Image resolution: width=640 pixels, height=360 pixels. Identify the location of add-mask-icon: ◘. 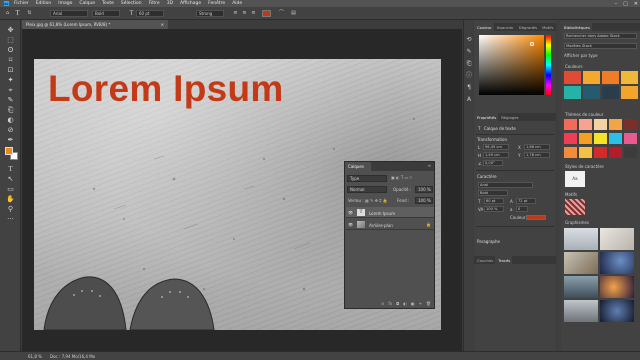
(397, 303).